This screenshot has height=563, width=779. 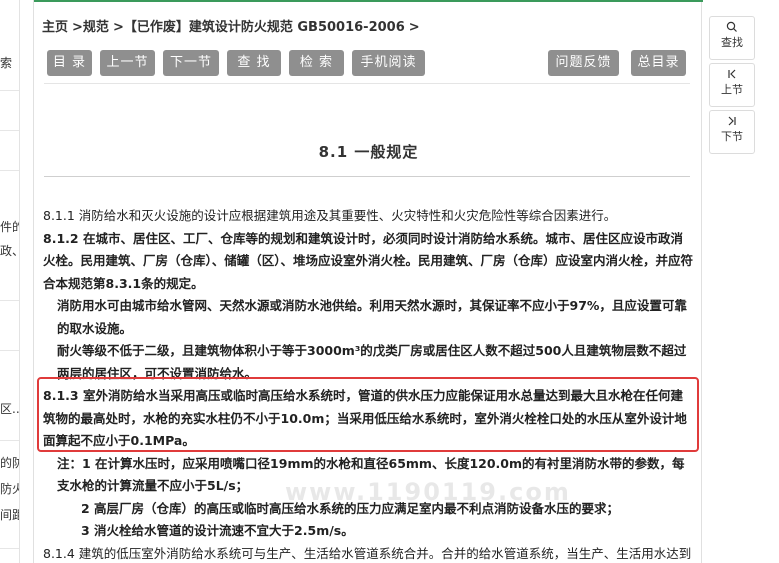 I want to click on find-nav-button: 查找, so click(x=732, y=38).